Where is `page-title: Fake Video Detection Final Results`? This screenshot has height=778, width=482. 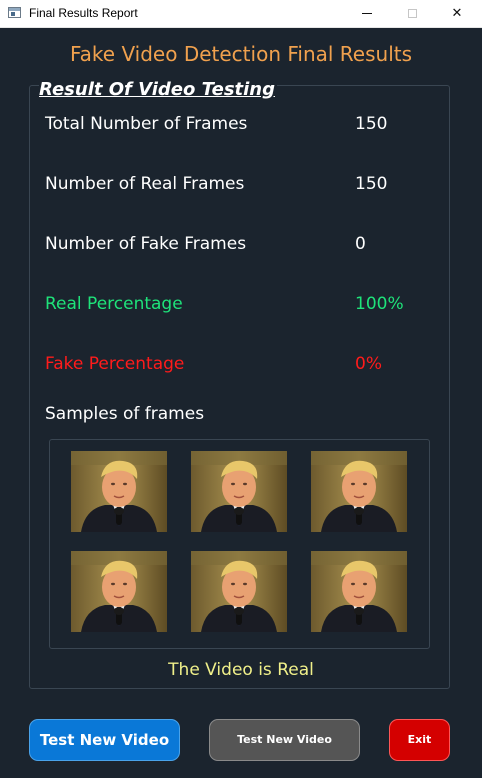
page-title: Fake Video Detection Final Results is located at coordinates (241, 54).